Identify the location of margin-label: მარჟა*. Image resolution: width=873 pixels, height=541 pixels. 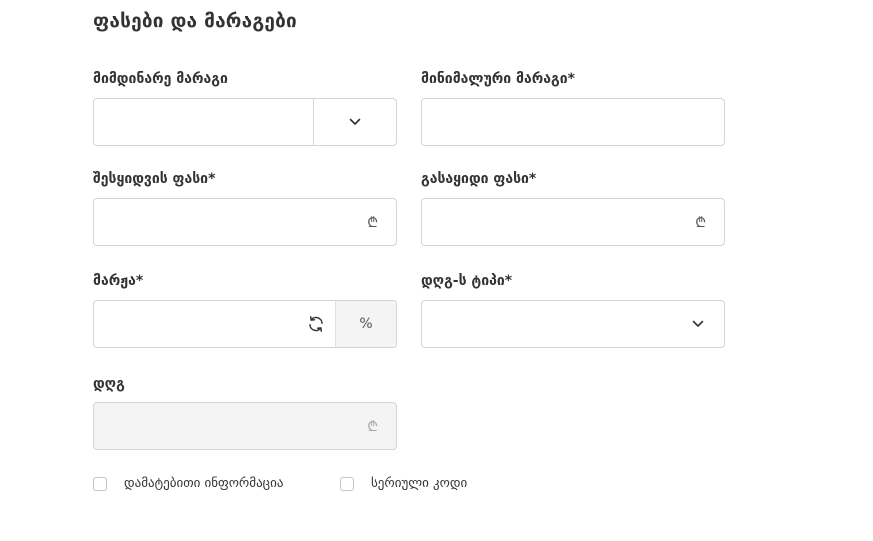
(118, 281).